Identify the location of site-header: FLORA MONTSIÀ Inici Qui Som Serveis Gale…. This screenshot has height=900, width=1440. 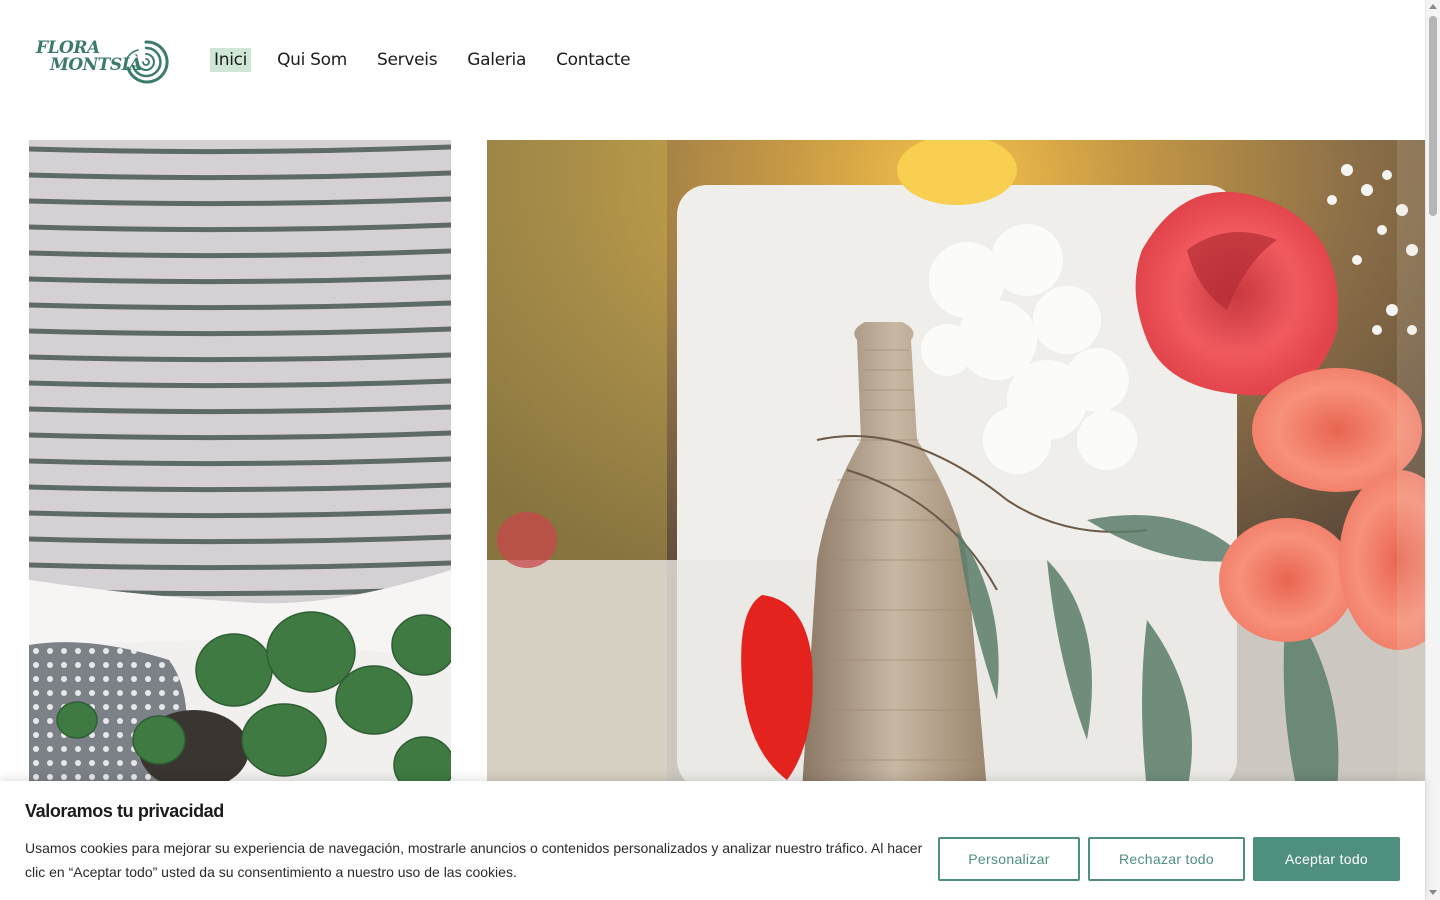
(712, 60).